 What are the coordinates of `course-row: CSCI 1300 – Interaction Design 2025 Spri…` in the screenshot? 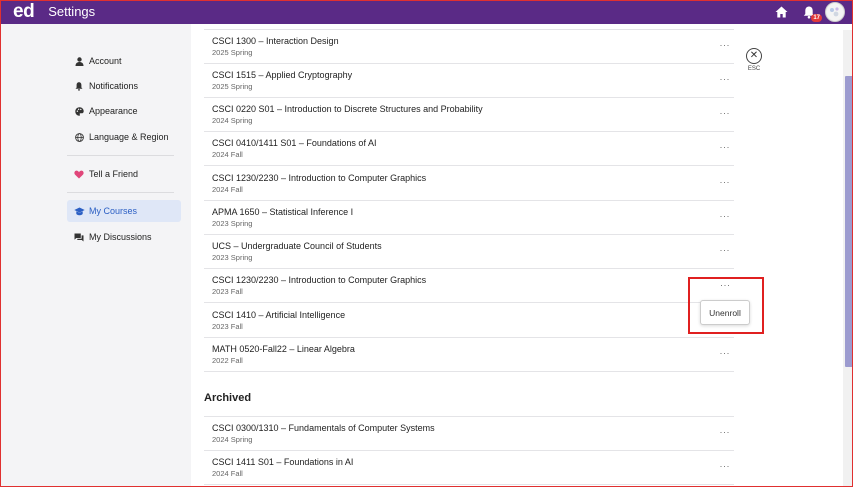 It's located at (469, 47).